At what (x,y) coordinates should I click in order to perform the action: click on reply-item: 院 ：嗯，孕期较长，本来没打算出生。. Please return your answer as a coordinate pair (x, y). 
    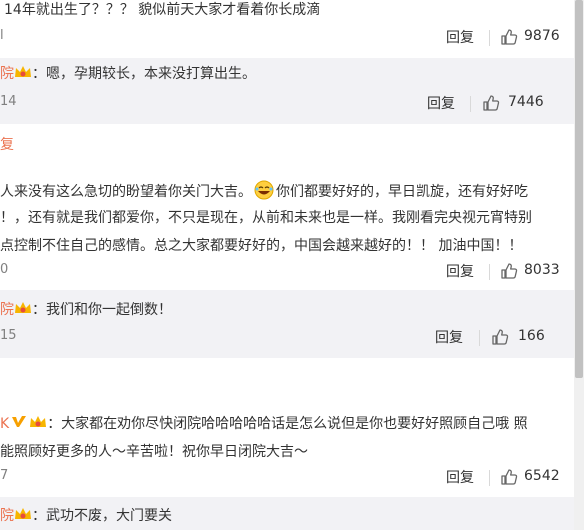
    Looking at the image, I should click on (128, 74).